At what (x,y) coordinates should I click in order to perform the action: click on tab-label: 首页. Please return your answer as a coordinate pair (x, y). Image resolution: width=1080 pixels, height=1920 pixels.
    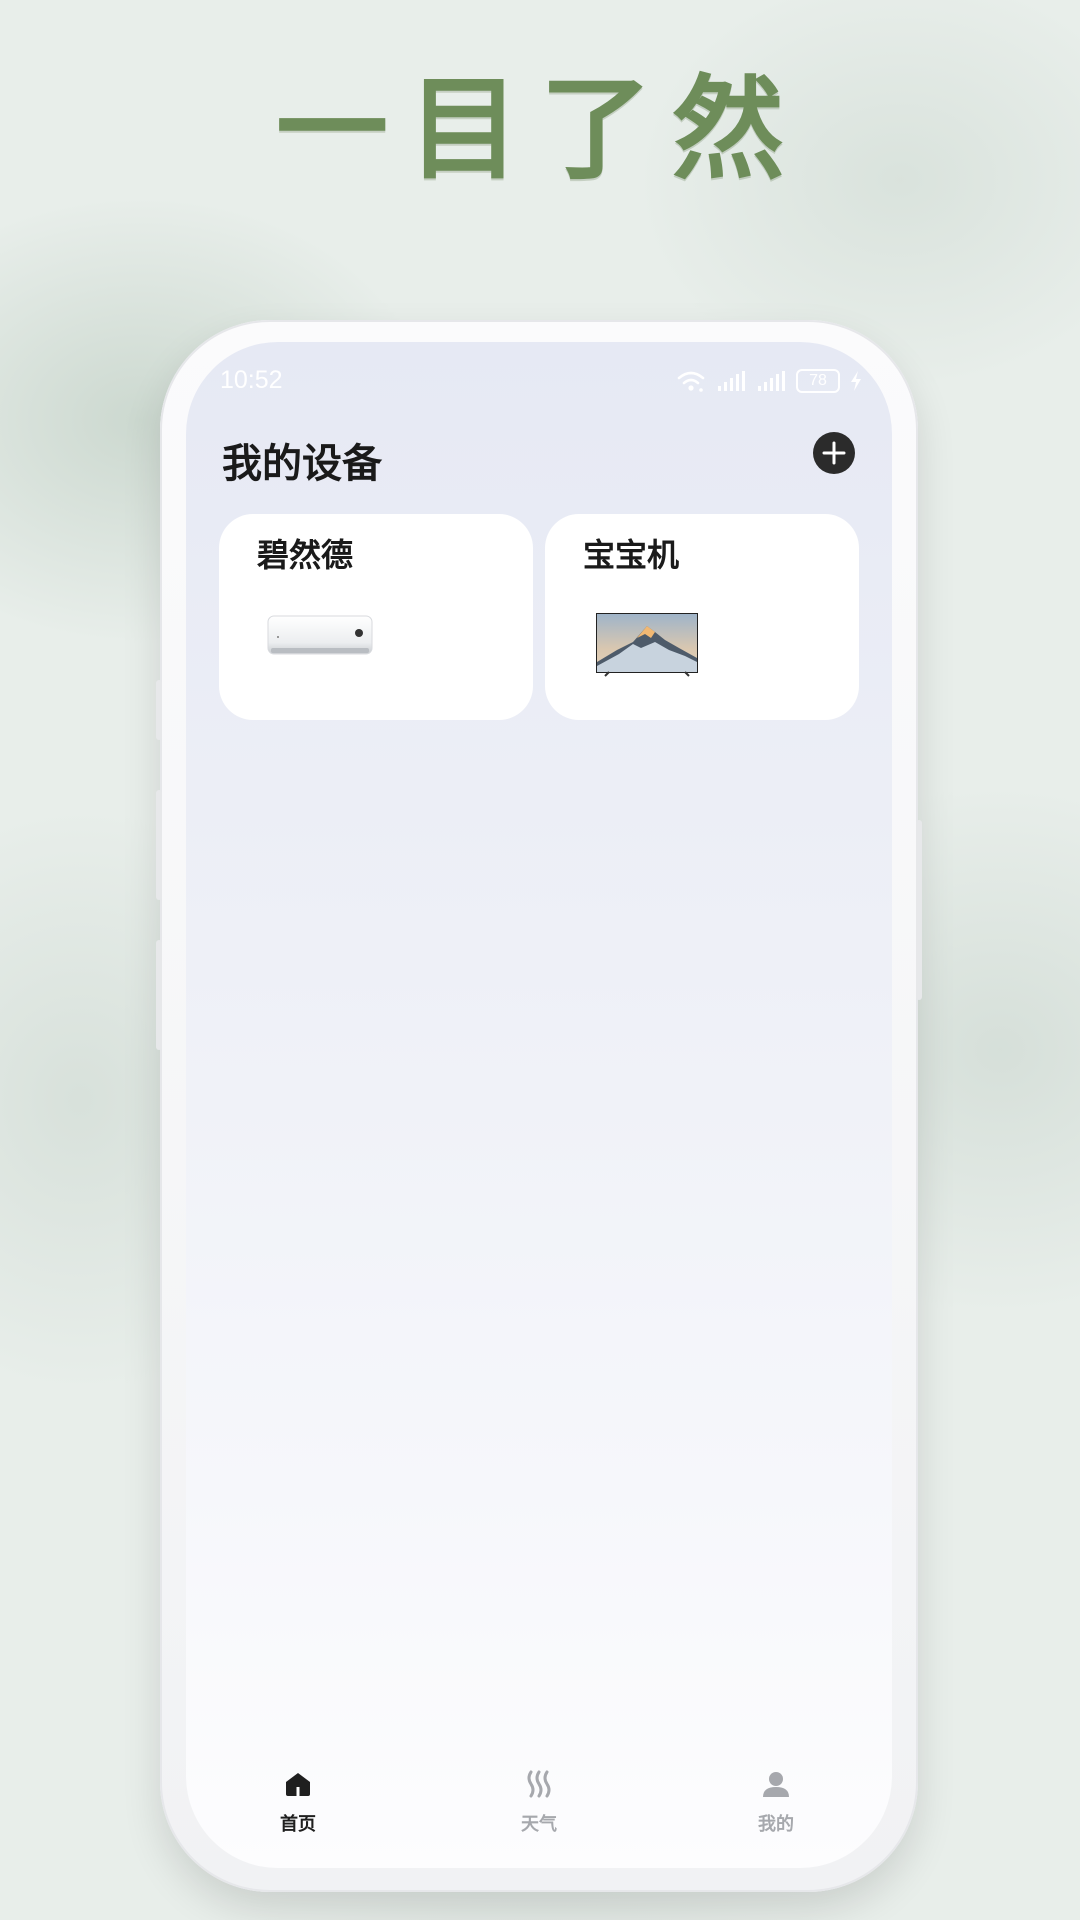
    Looking at the image, I should click on (298, 1824).